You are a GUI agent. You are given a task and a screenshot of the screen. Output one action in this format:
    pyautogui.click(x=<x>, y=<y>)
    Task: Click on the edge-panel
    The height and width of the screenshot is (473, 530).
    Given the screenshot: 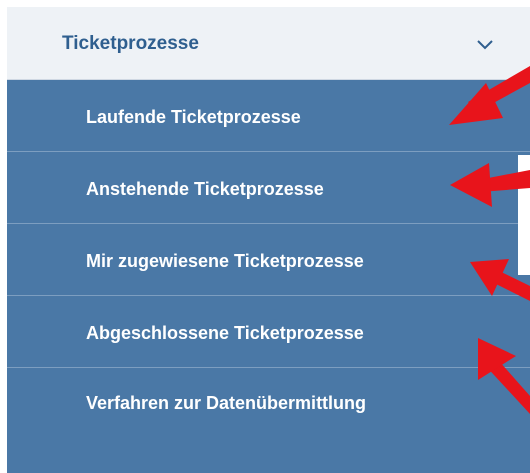 What is the action you would take?
    pyautogui.click(x=524, y=215)
    